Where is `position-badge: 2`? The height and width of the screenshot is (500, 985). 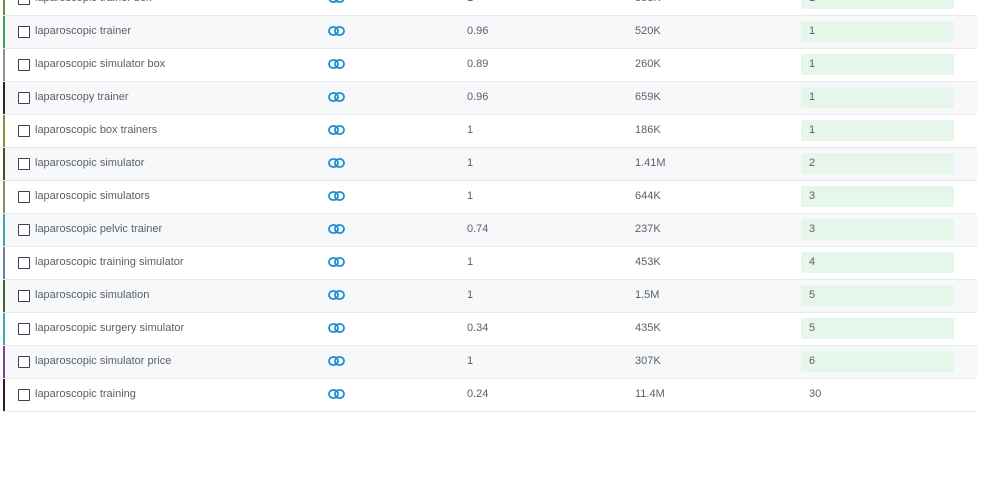 position-badge: 2 is located at coordinates (877, 163).